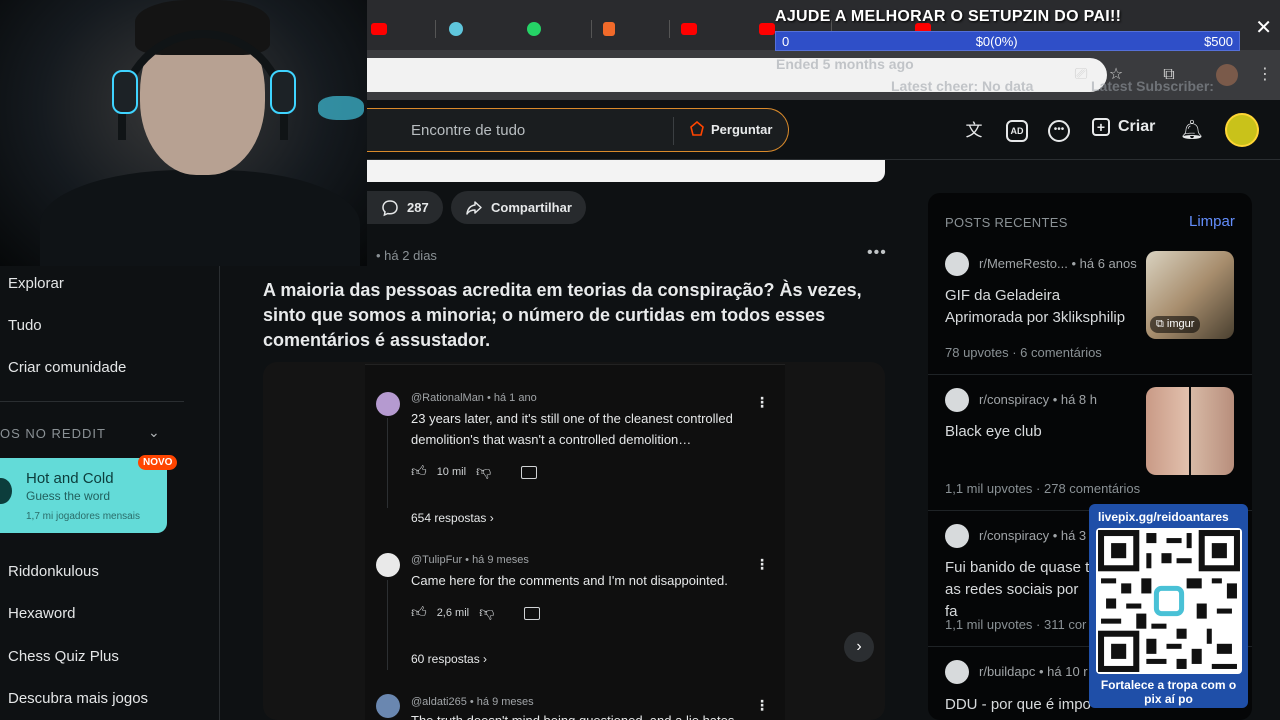 This screenshot has width=1280, height=720. I want to click on tab-divider, so click(435, 29).